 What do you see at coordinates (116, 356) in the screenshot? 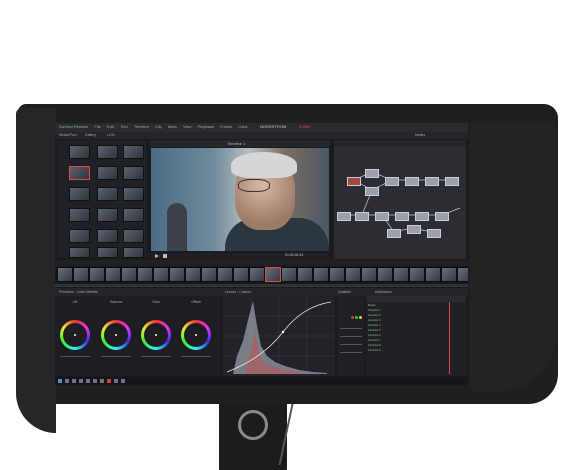
I see `gamma-slider` at bounding box center [116, 356].